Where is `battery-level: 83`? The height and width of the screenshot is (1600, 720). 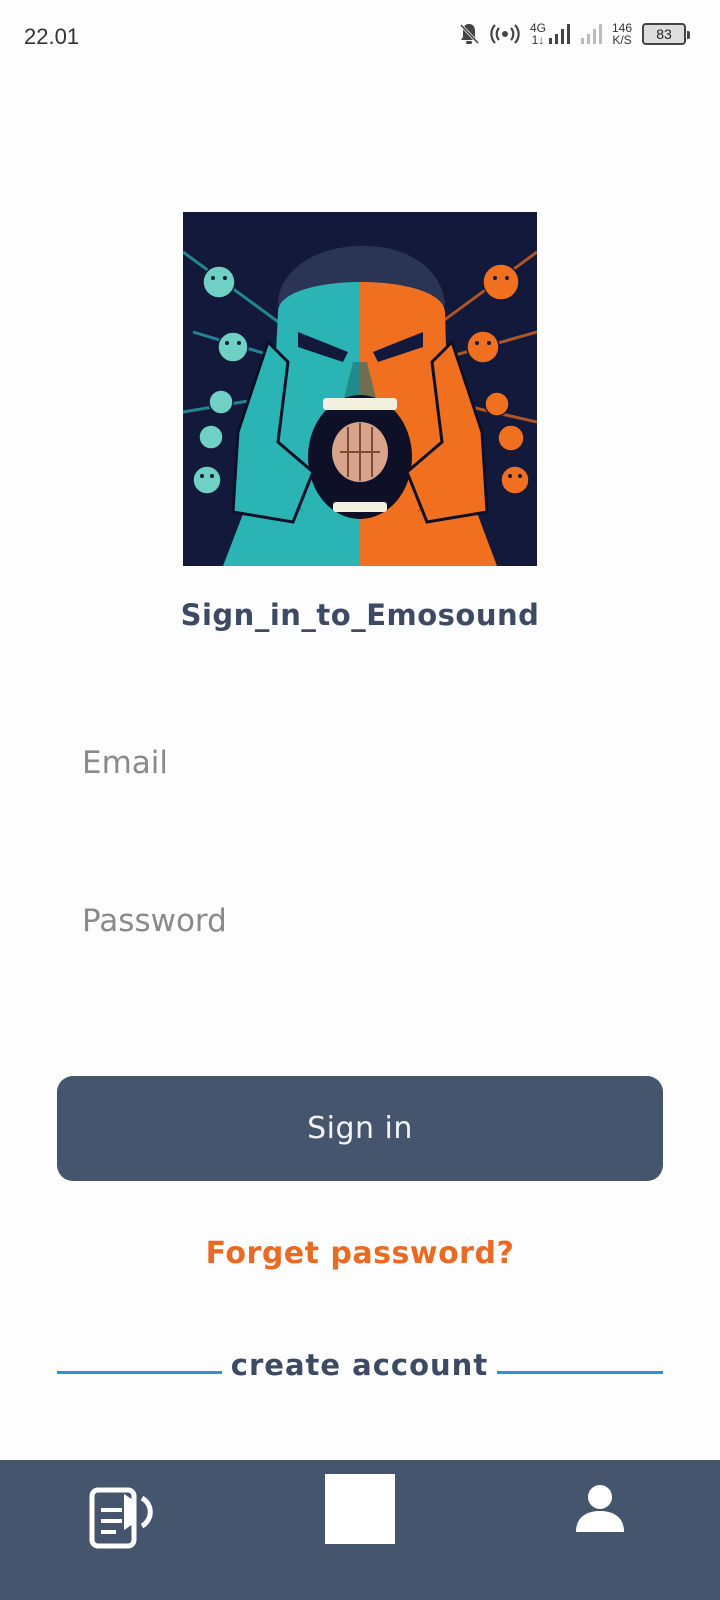 battery-level: 83 is located at coordinates (664, 34).